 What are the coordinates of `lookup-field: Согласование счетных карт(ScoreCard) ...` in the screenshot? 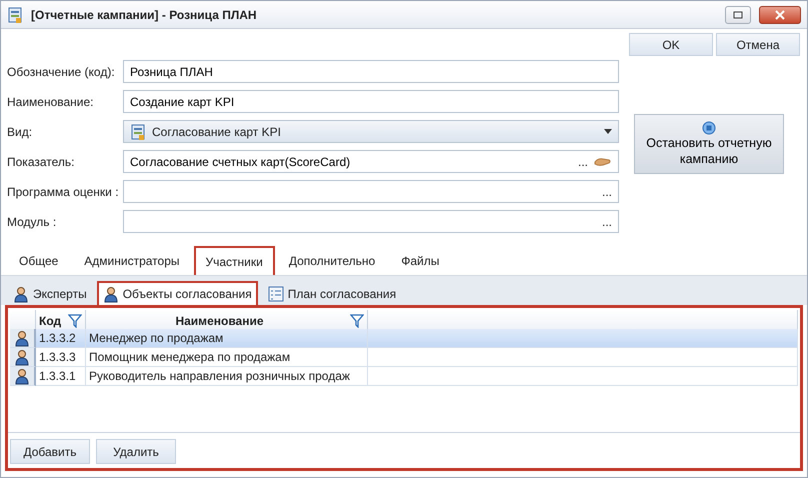 It's located at (371, 161).